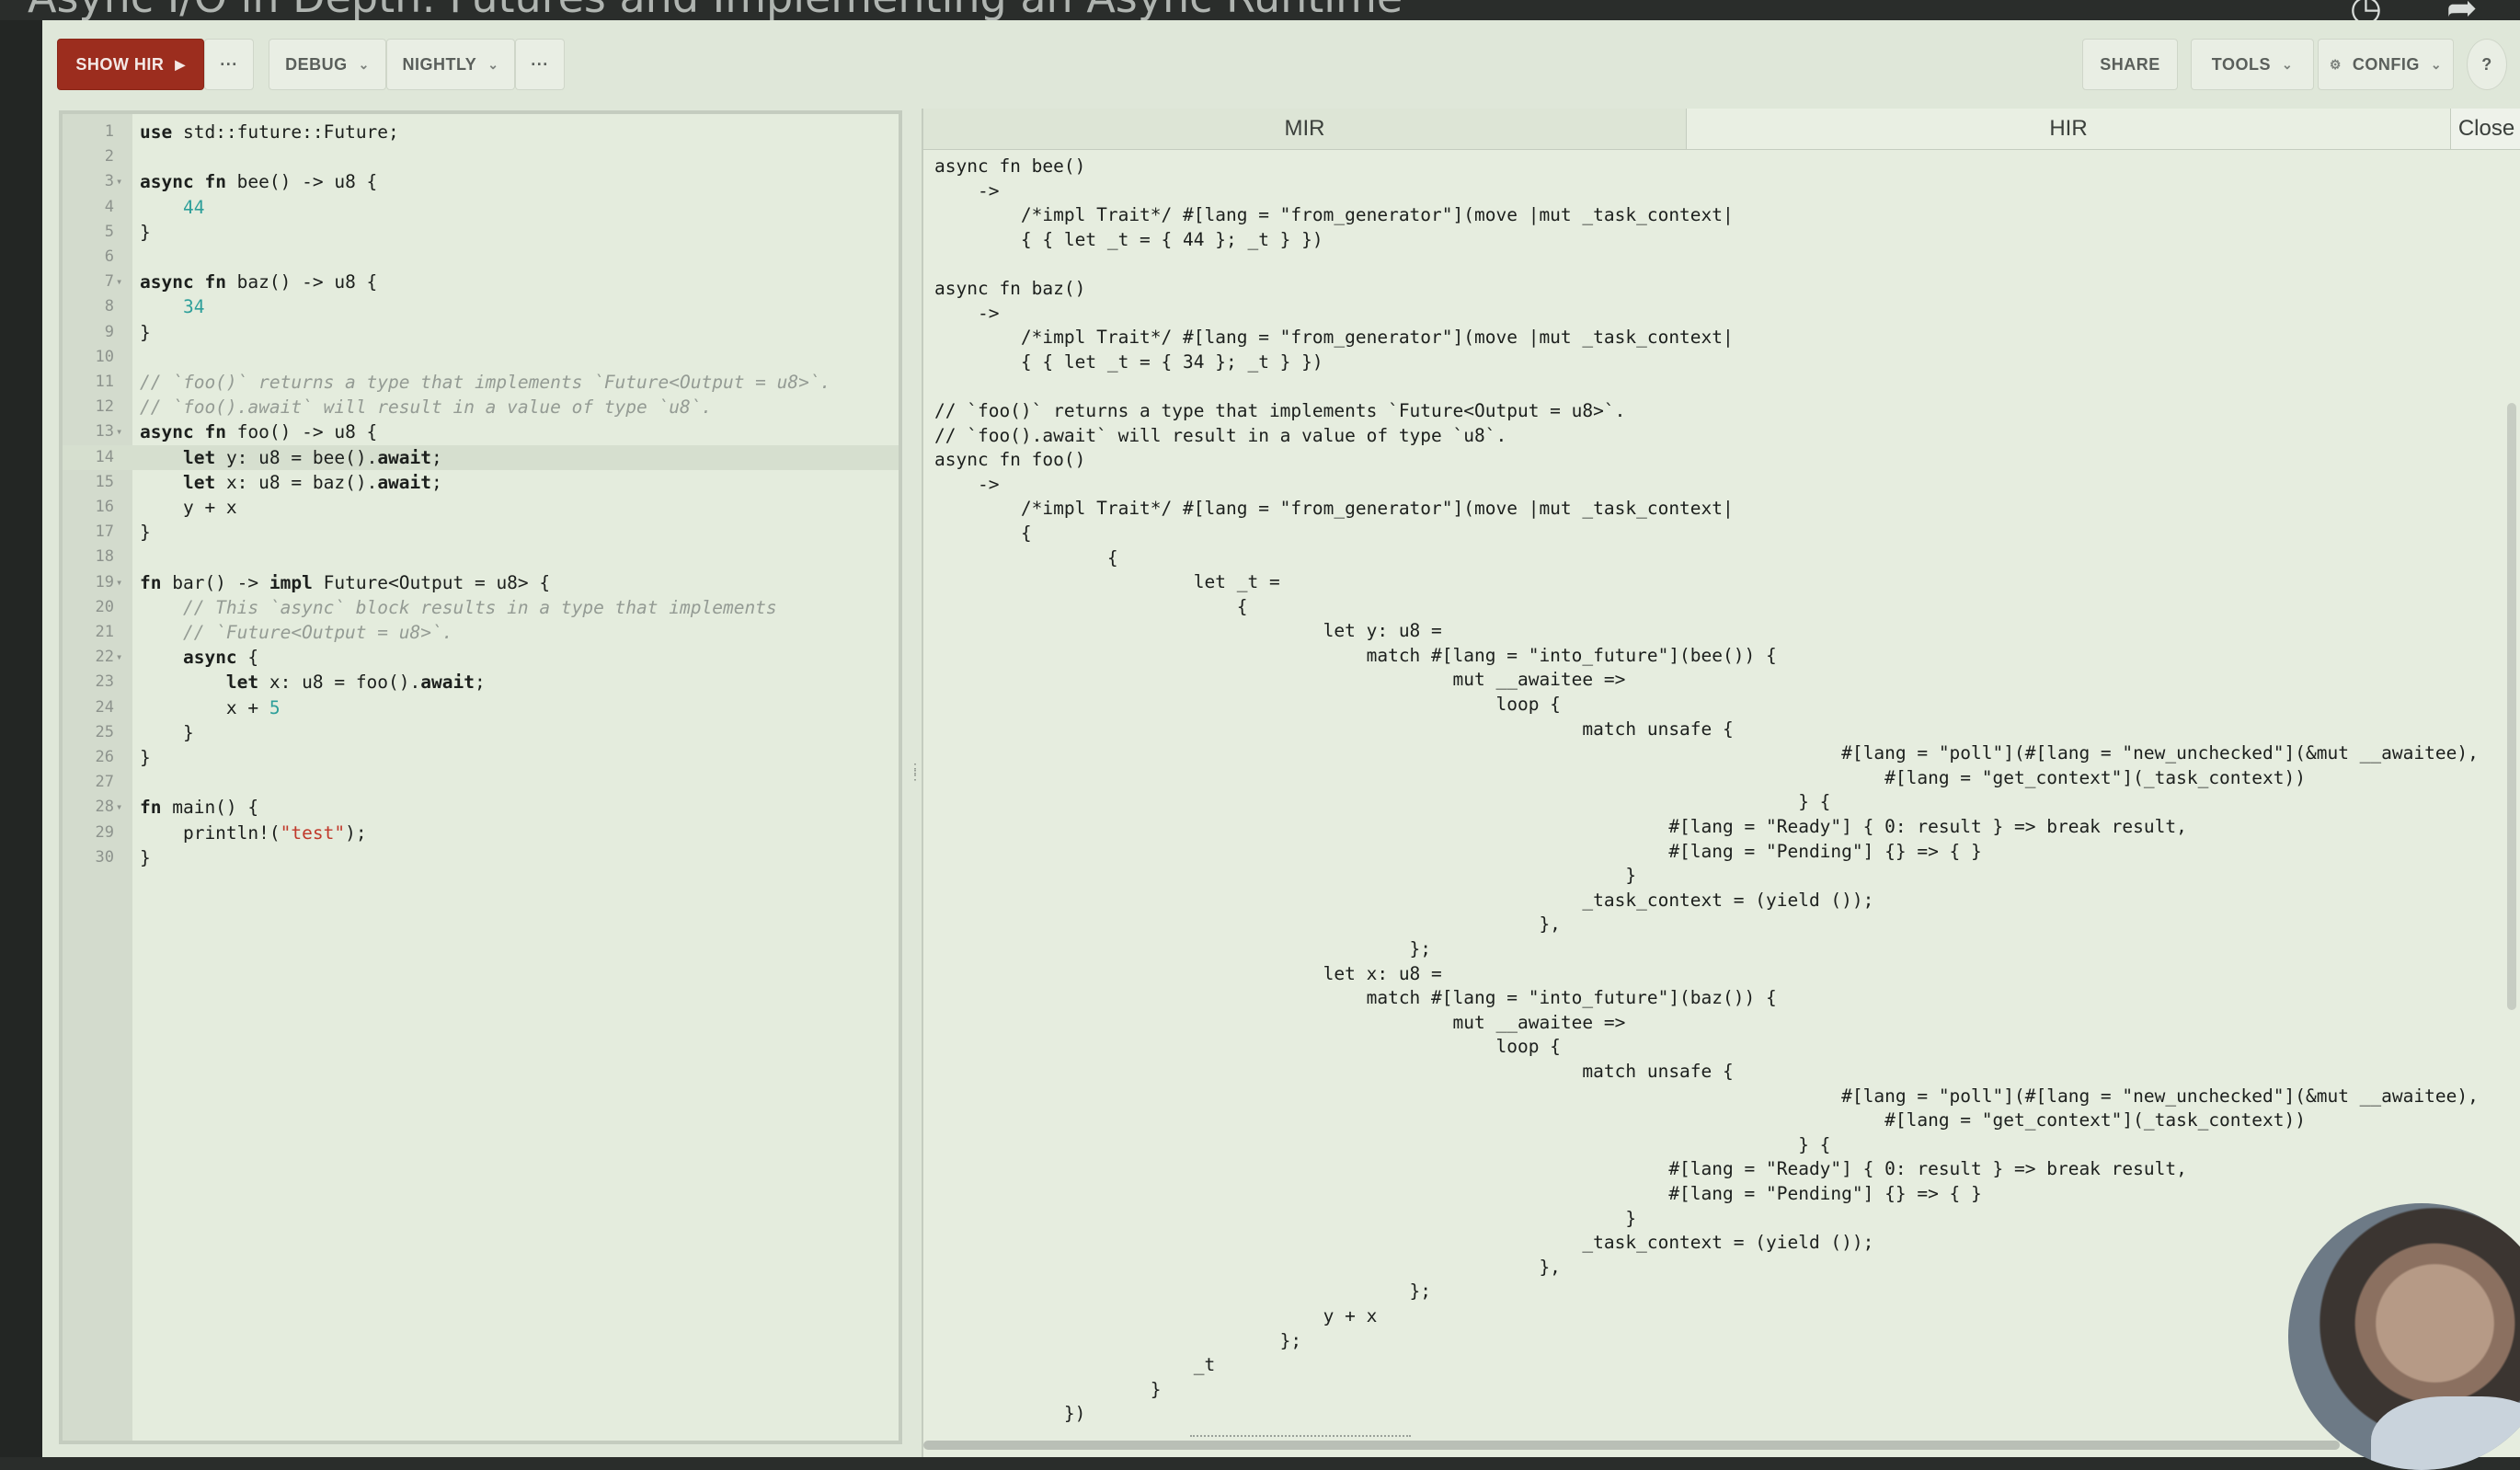 The height and width of the screenshot is (1470, 2520). I want to click on editor-line: 8 34, so click(481, 306).